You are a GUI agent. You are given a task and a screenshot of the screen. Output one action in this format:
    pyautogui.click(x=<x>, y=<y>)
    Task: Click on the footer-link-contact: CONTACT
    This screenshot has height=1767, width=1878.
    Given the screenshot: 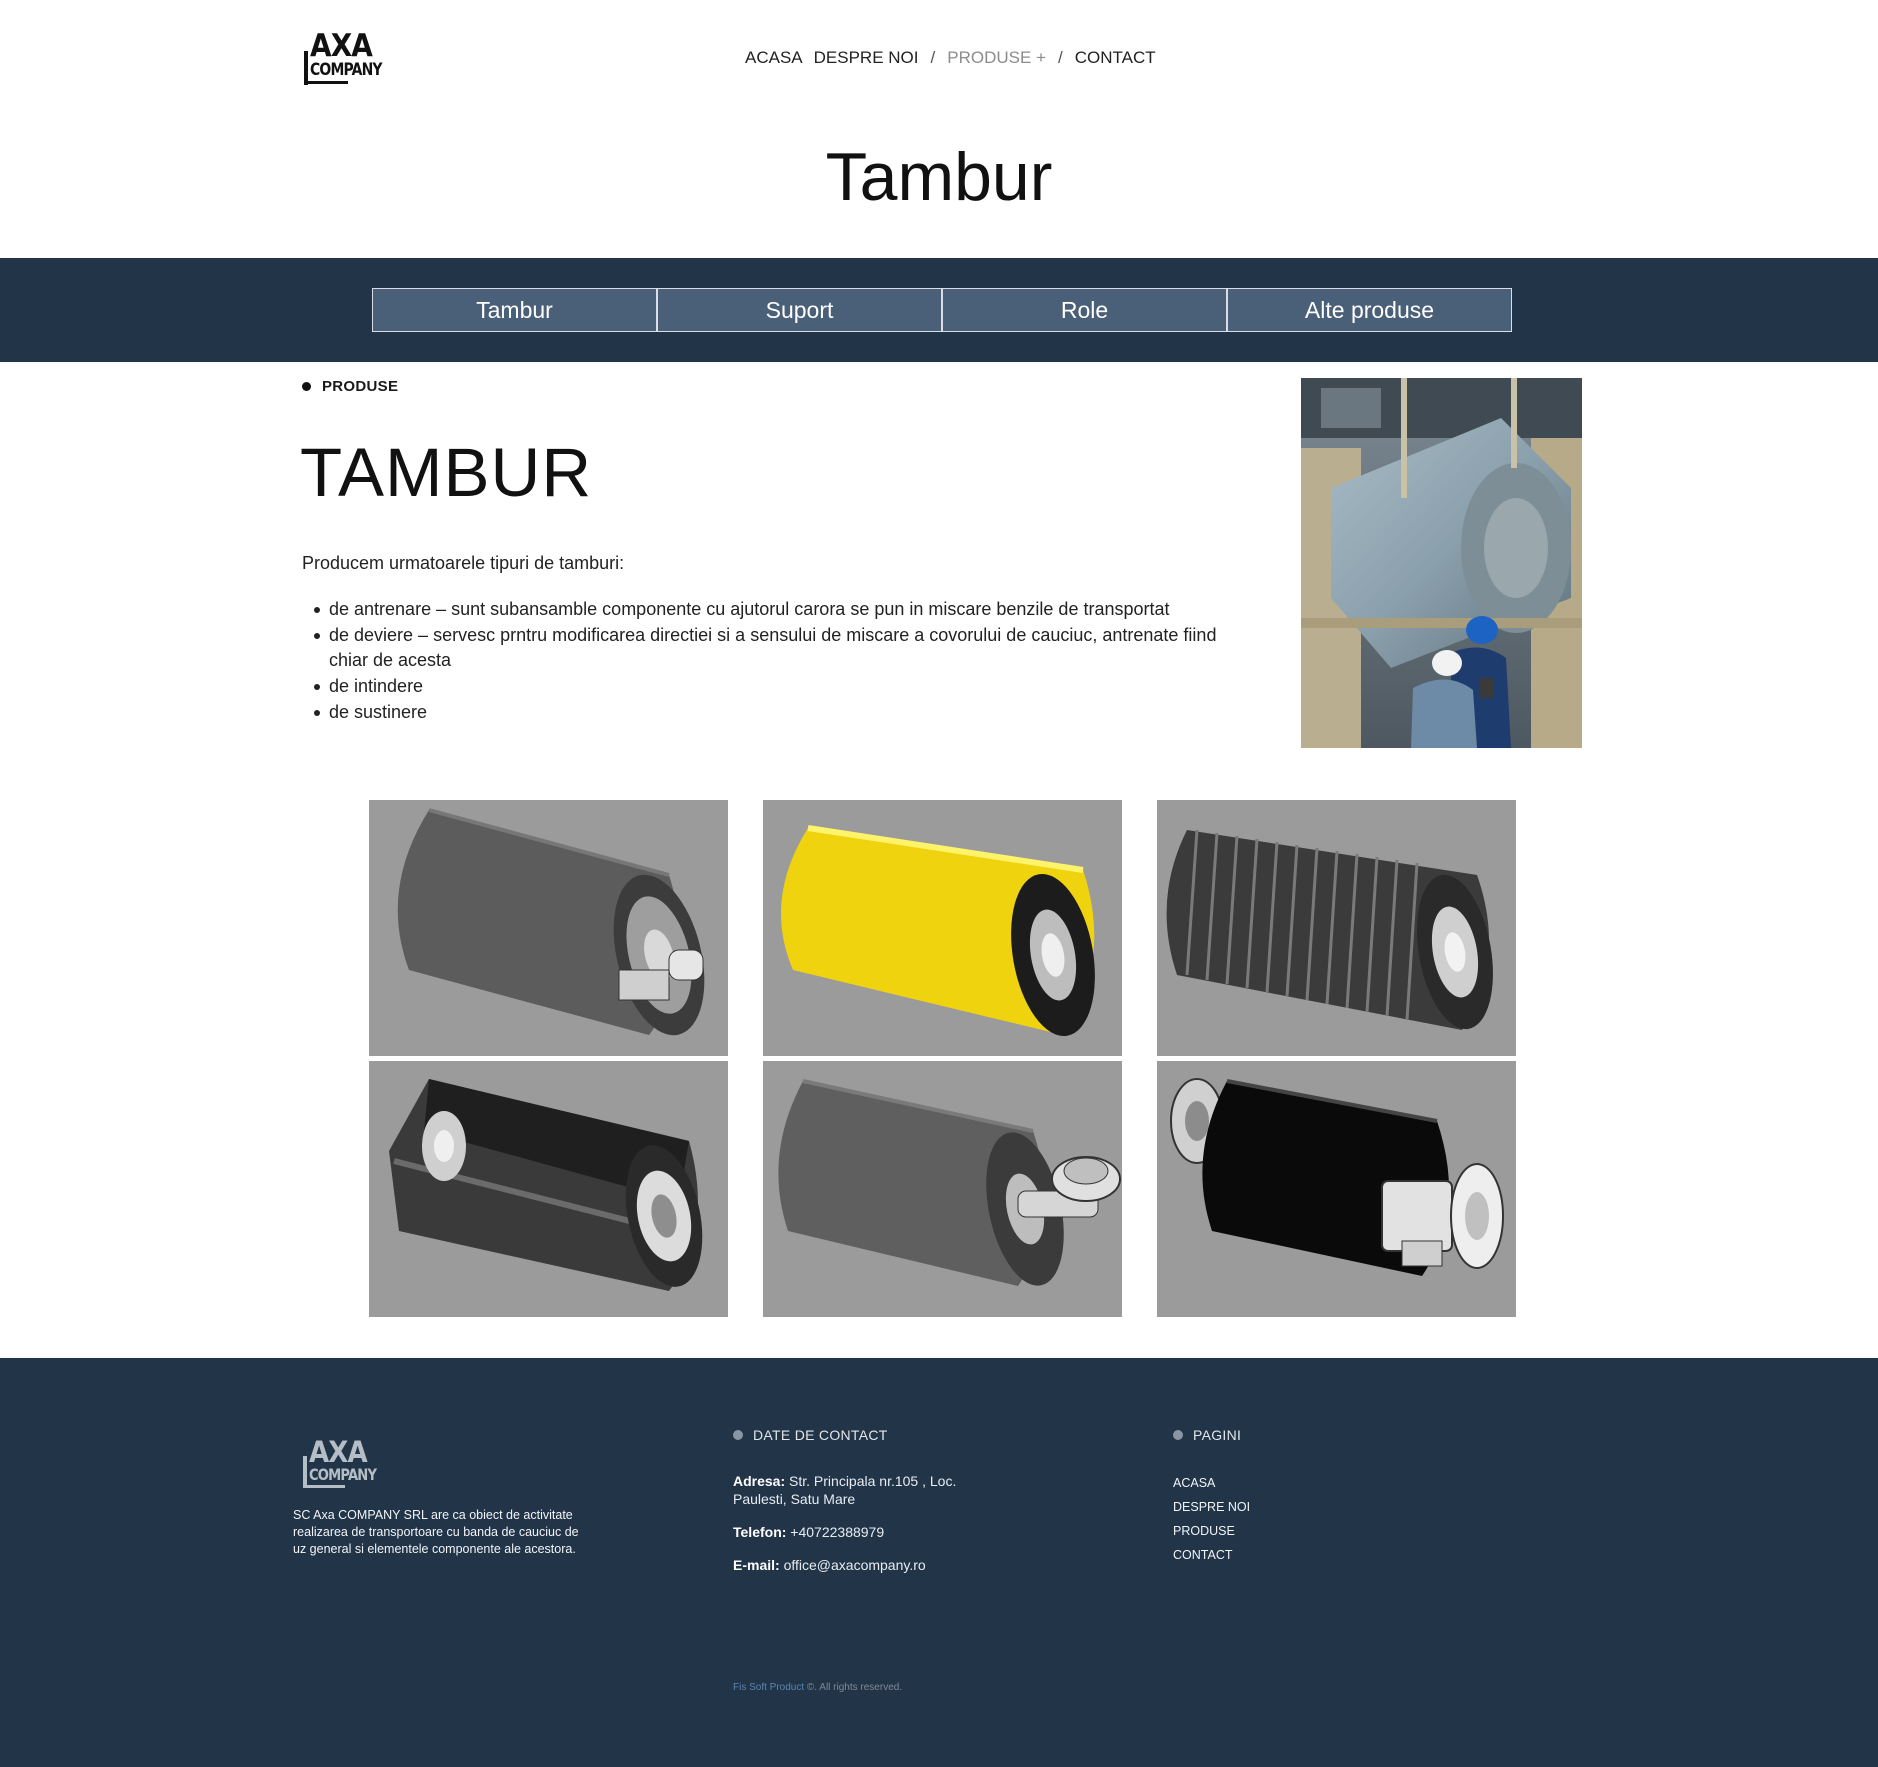 What is the action you would take?
    pyautogui.click(x=1203, y=1555)
    